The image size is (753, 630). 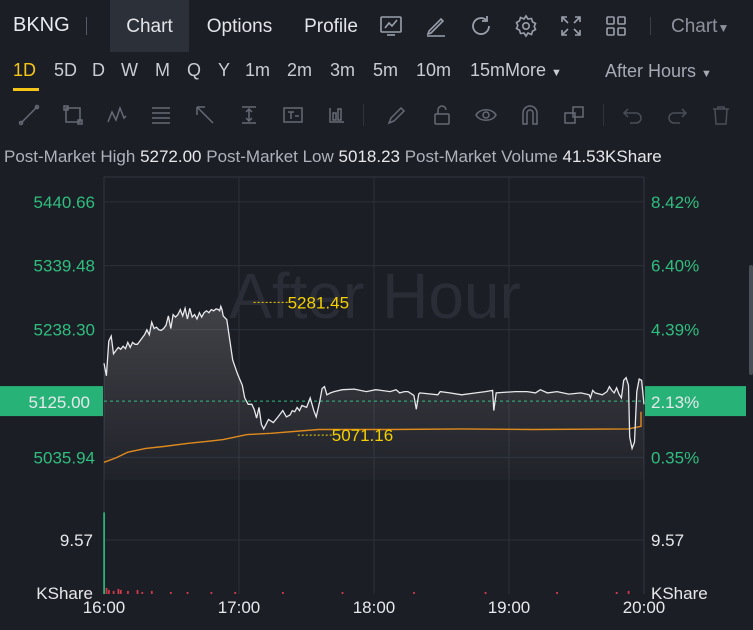 What do you see at coordinates (64, 330) in the screenshot?
I see `y-tick-label: 5238.30` at bounding box center [64, 330].